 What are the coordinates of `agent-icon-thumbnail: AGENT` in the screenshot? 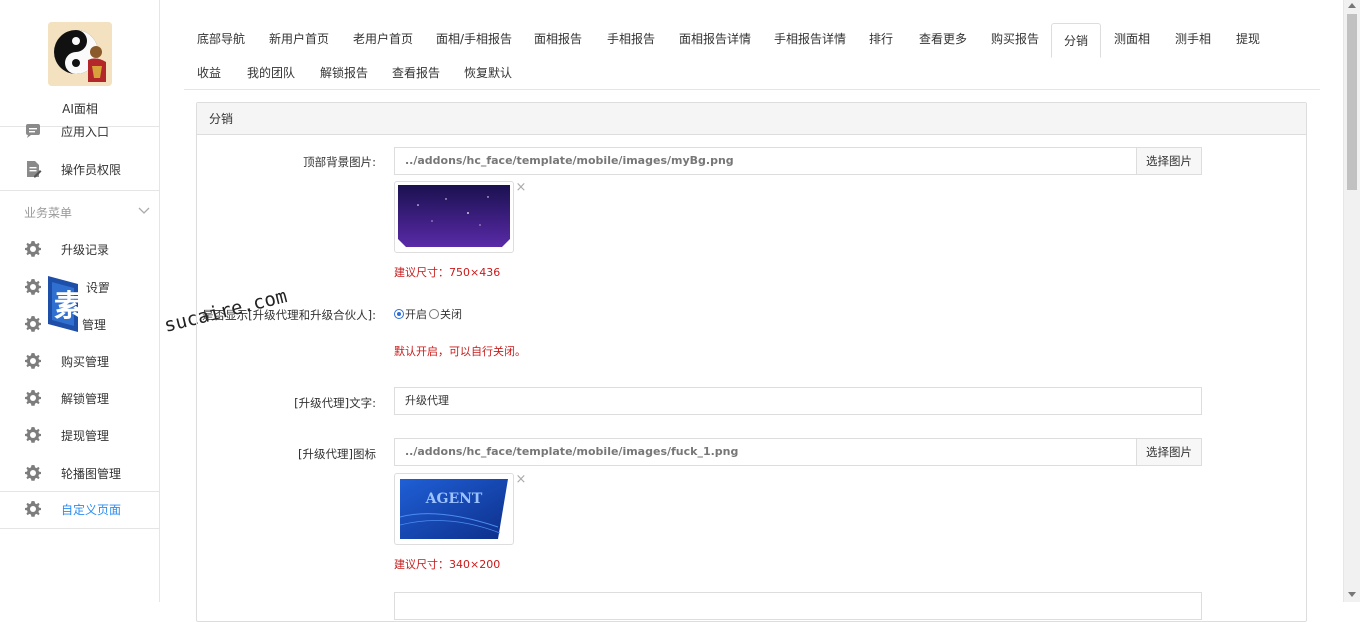 It's located at (454, 509).